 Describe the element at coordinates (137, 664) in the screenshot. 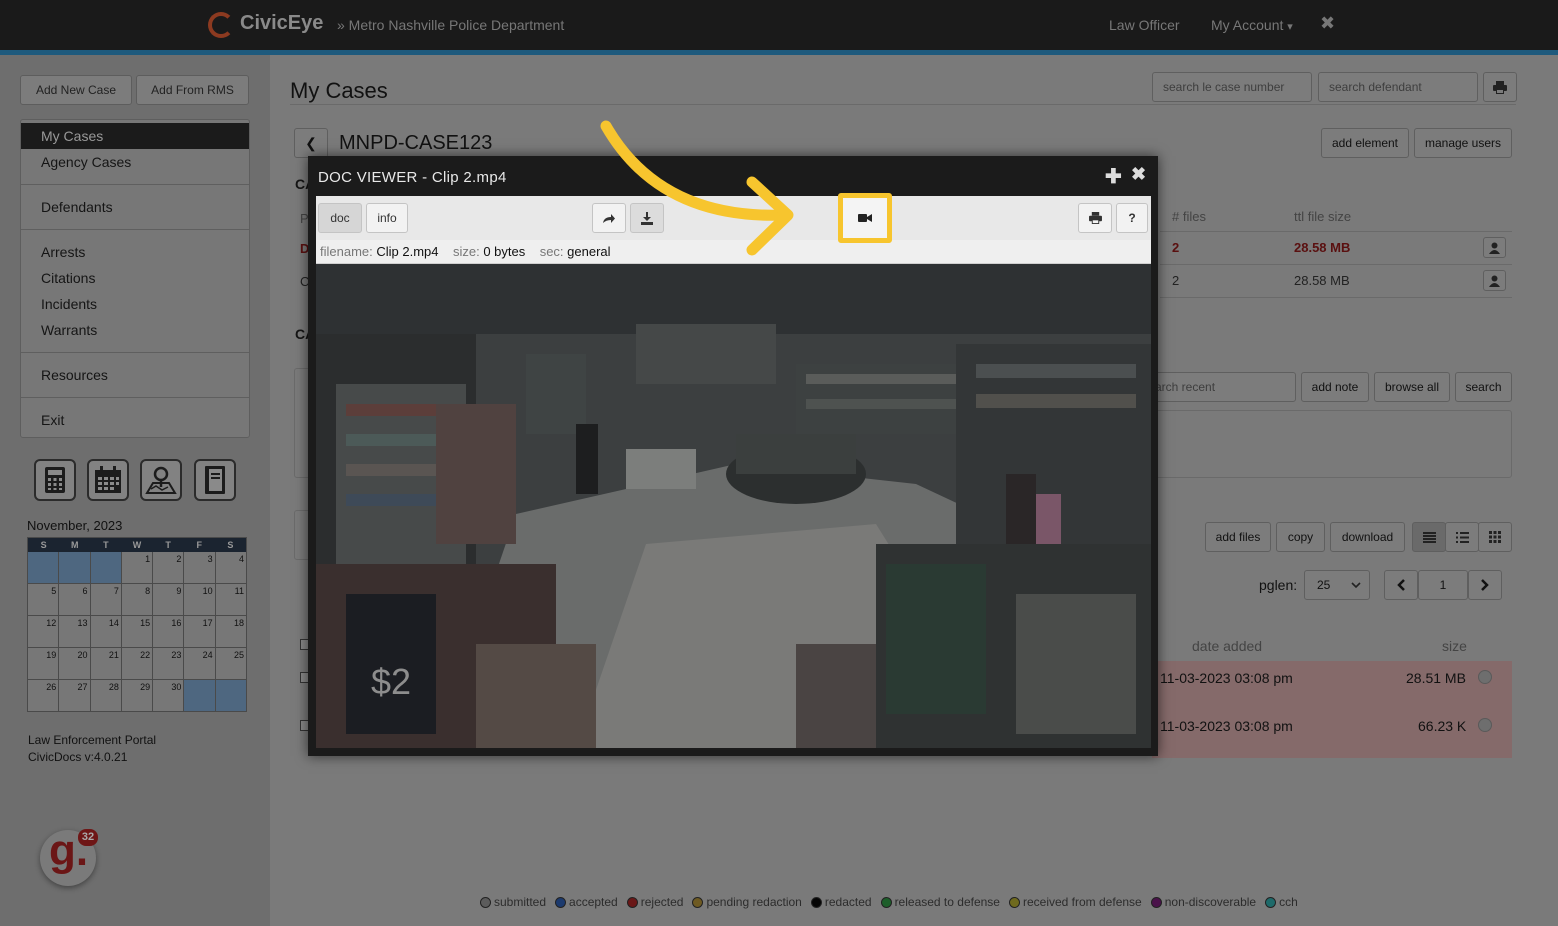

I see `calendar-day: 22` at that location.